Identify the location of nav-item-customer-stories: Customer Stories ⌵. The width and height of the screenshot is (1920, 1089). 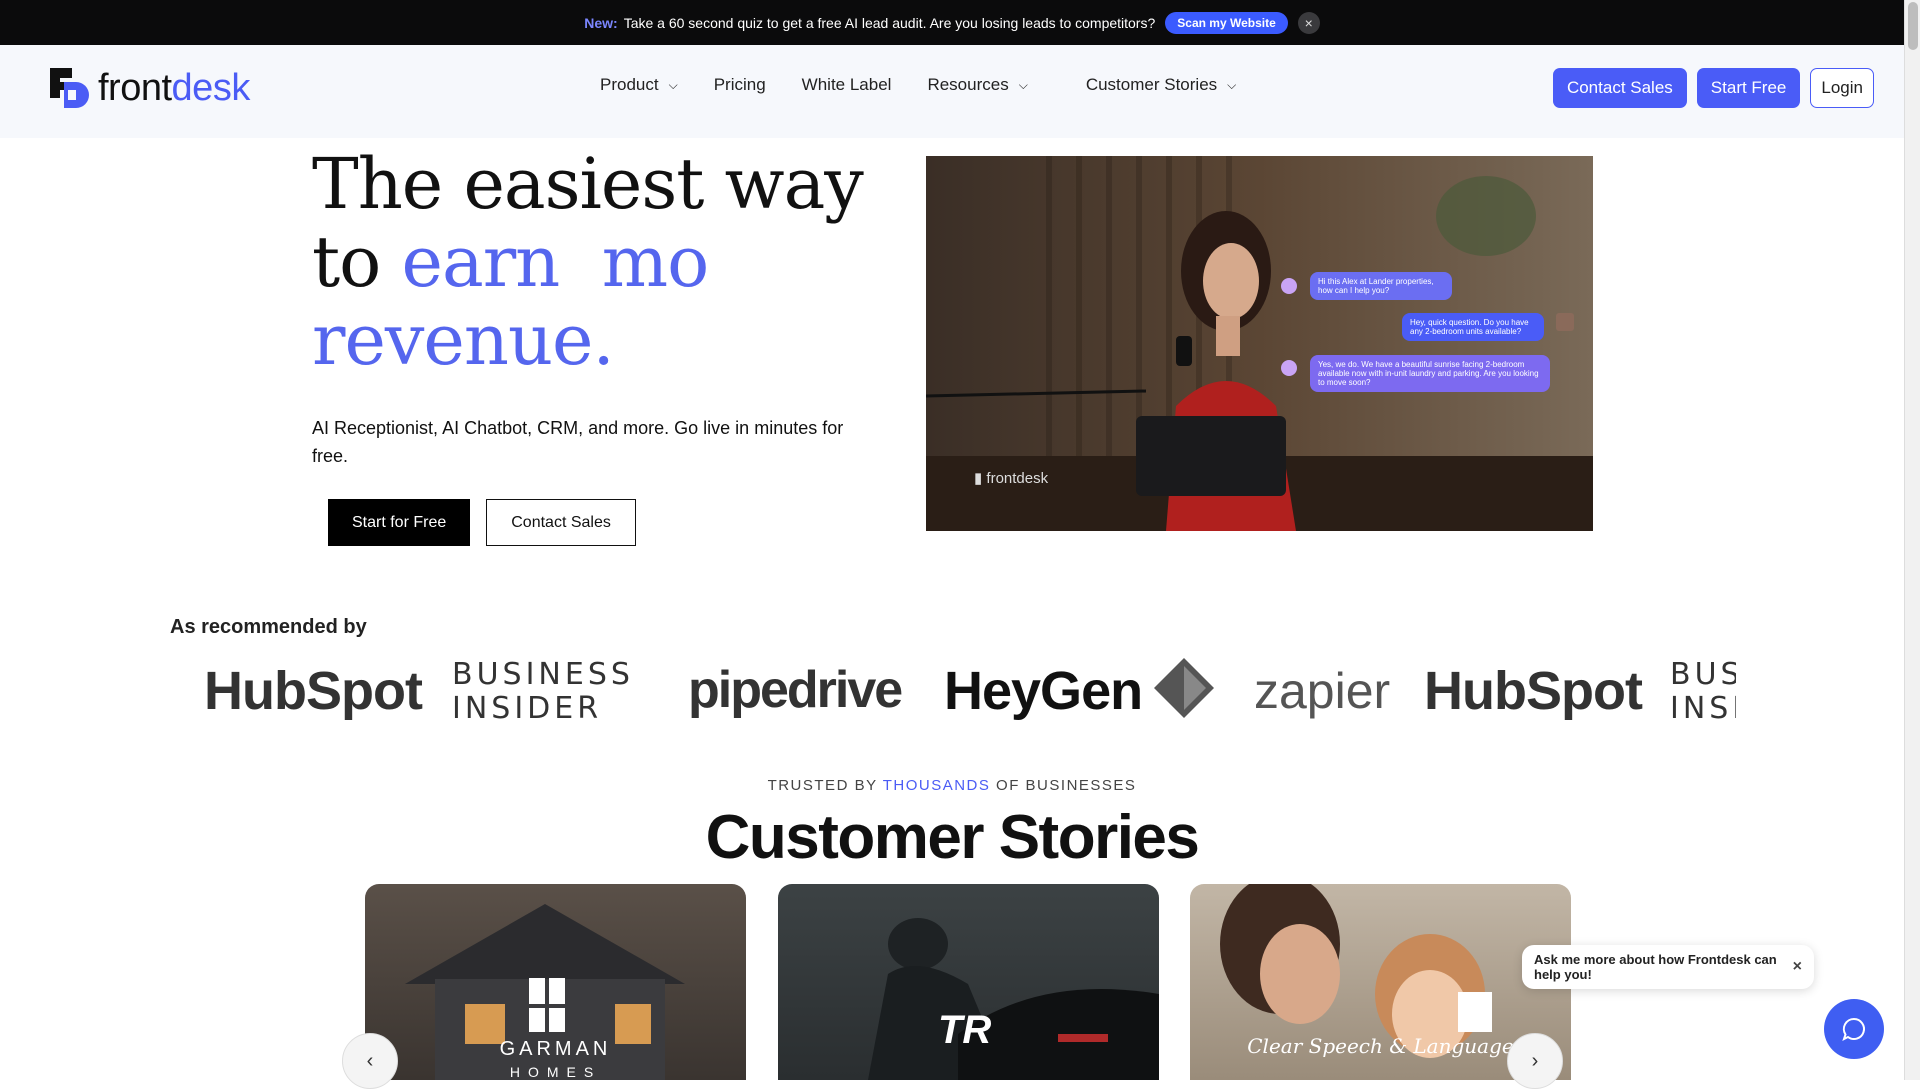
(1161, 85).